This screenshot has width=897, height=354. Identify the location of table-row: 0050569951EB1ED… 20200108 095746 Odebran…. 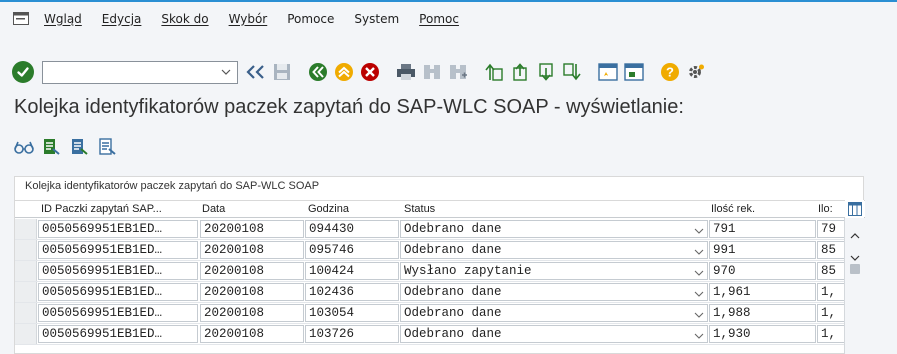
(440, 250).